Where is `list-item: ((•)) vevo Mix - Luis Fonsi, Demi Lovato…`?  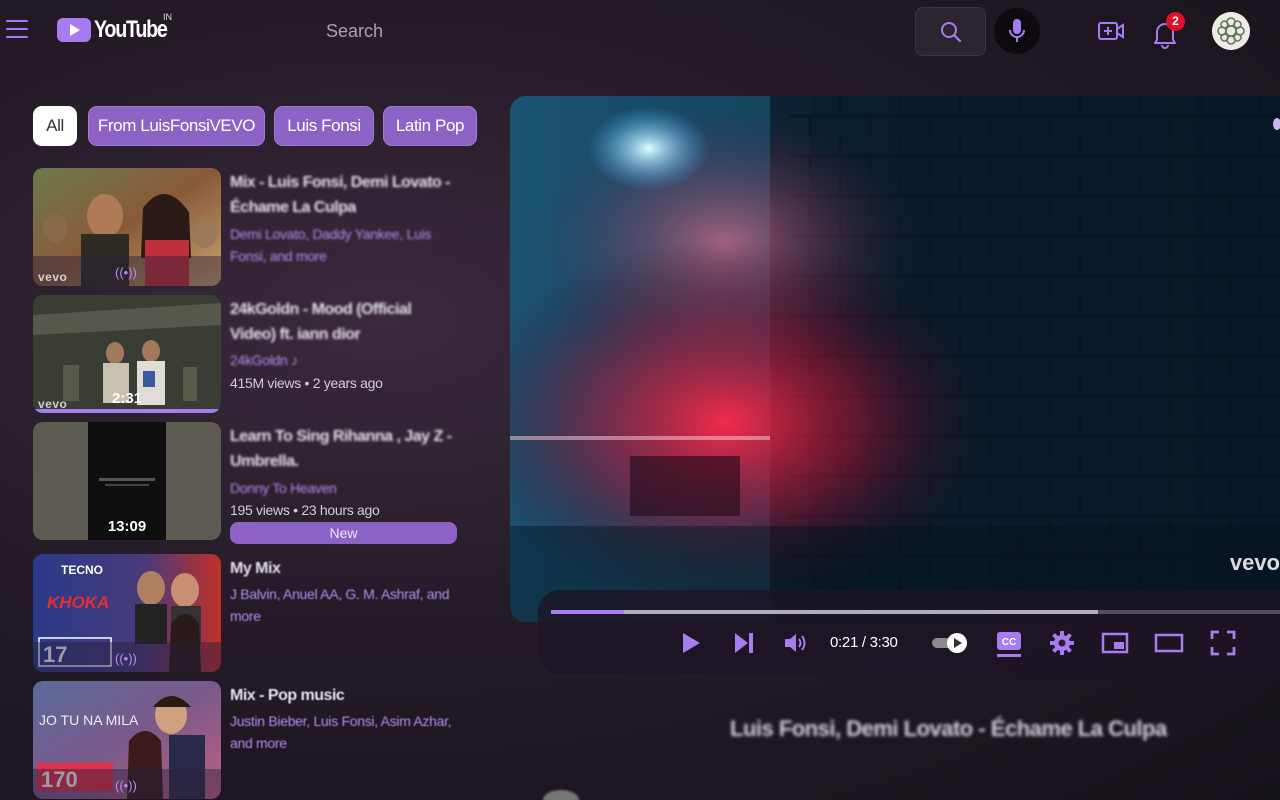
list-item: ((•)) vevo Mix - Luis Fonsi, Demi Lovato… is located at coordinates (248, 228).